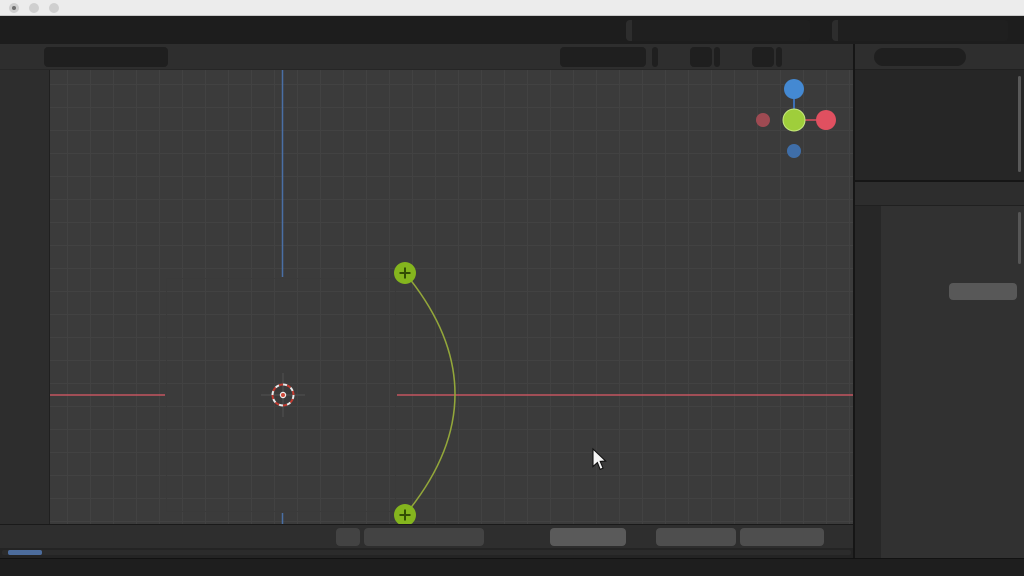 The width and height of the screenshot is (1024, 576). I want to click on nav-gizmo-x-ball, so click(826, 120).